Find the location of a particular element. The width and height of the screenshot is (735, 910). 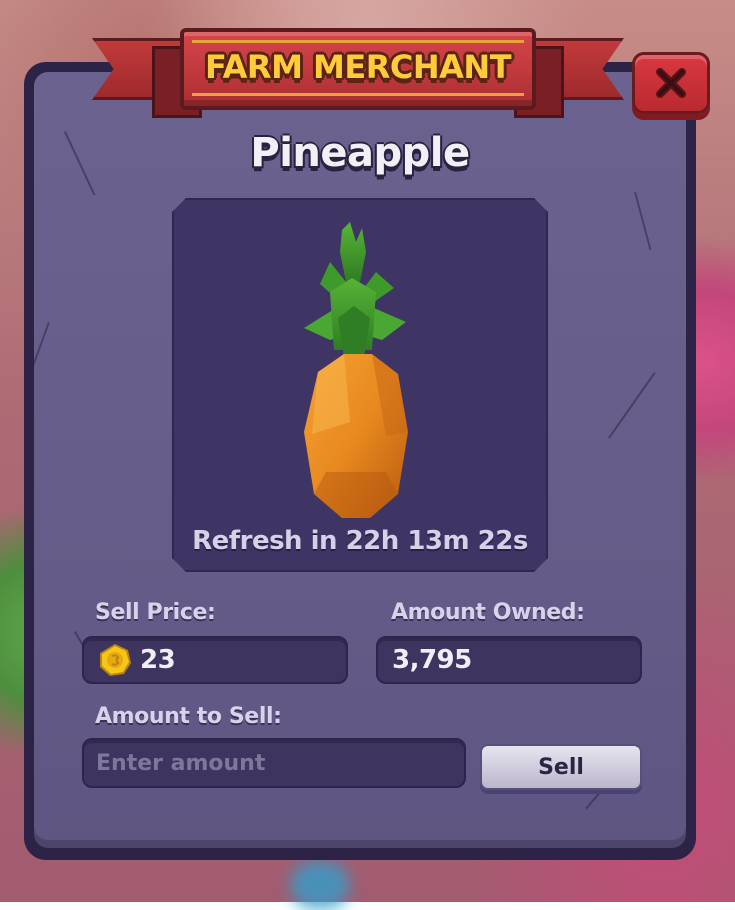

amount-to-sell-label: Amount to Sell: is located at coordinates (188, 716).